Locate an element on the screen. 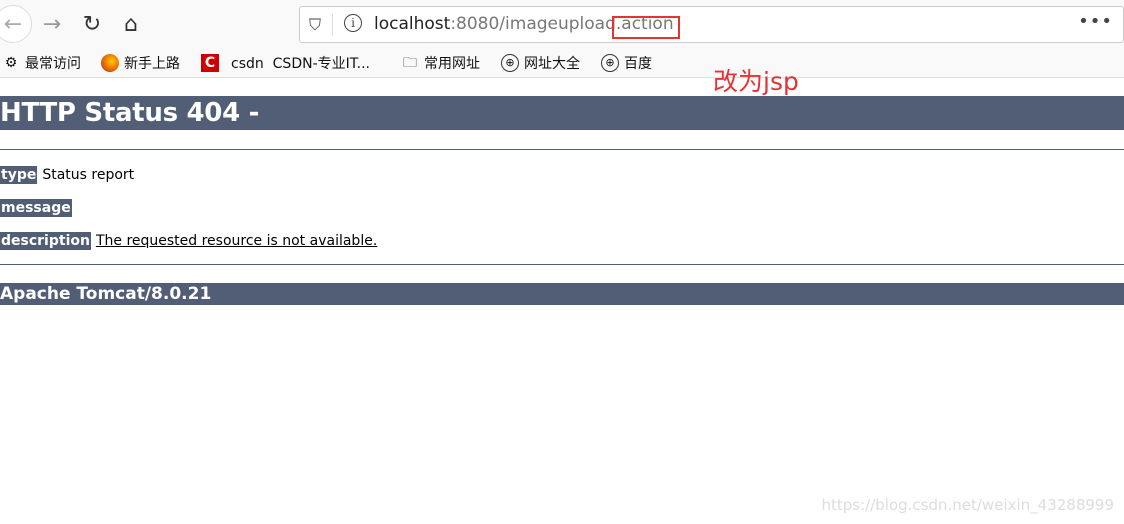 The height and width of the screenshot is (524, 1124). message-label: message is located at coordinates (36, 208).